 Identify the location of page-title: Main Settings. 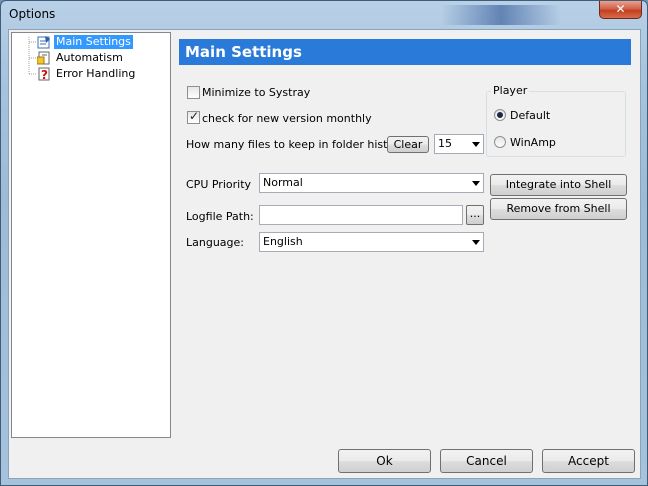
(405, 52).